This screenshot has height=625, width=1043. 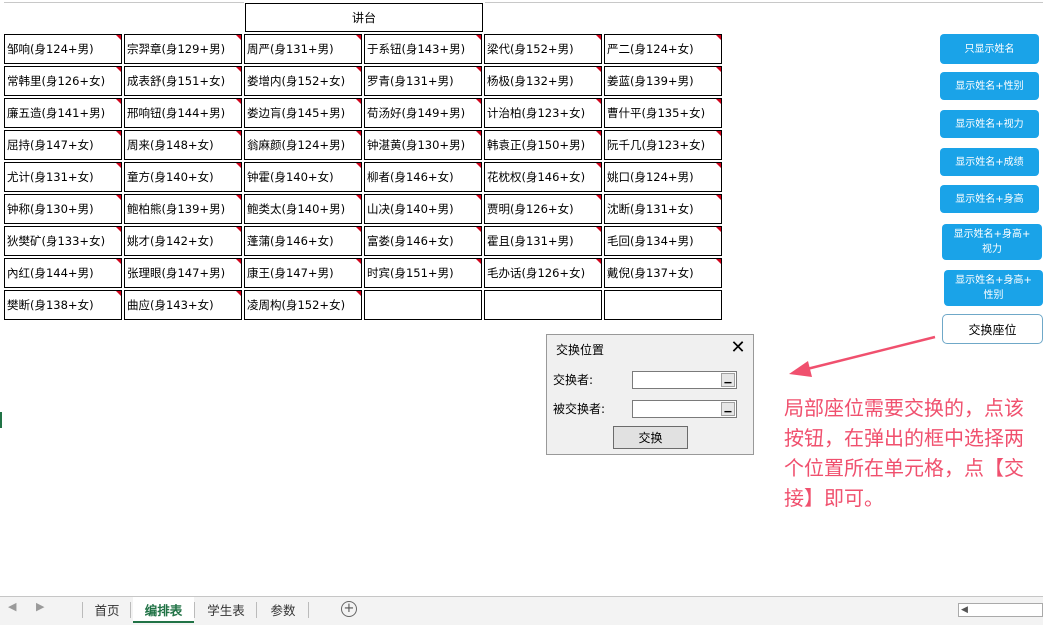 I want to click on add-sheet-icon: +, so click(x=349, y=609).